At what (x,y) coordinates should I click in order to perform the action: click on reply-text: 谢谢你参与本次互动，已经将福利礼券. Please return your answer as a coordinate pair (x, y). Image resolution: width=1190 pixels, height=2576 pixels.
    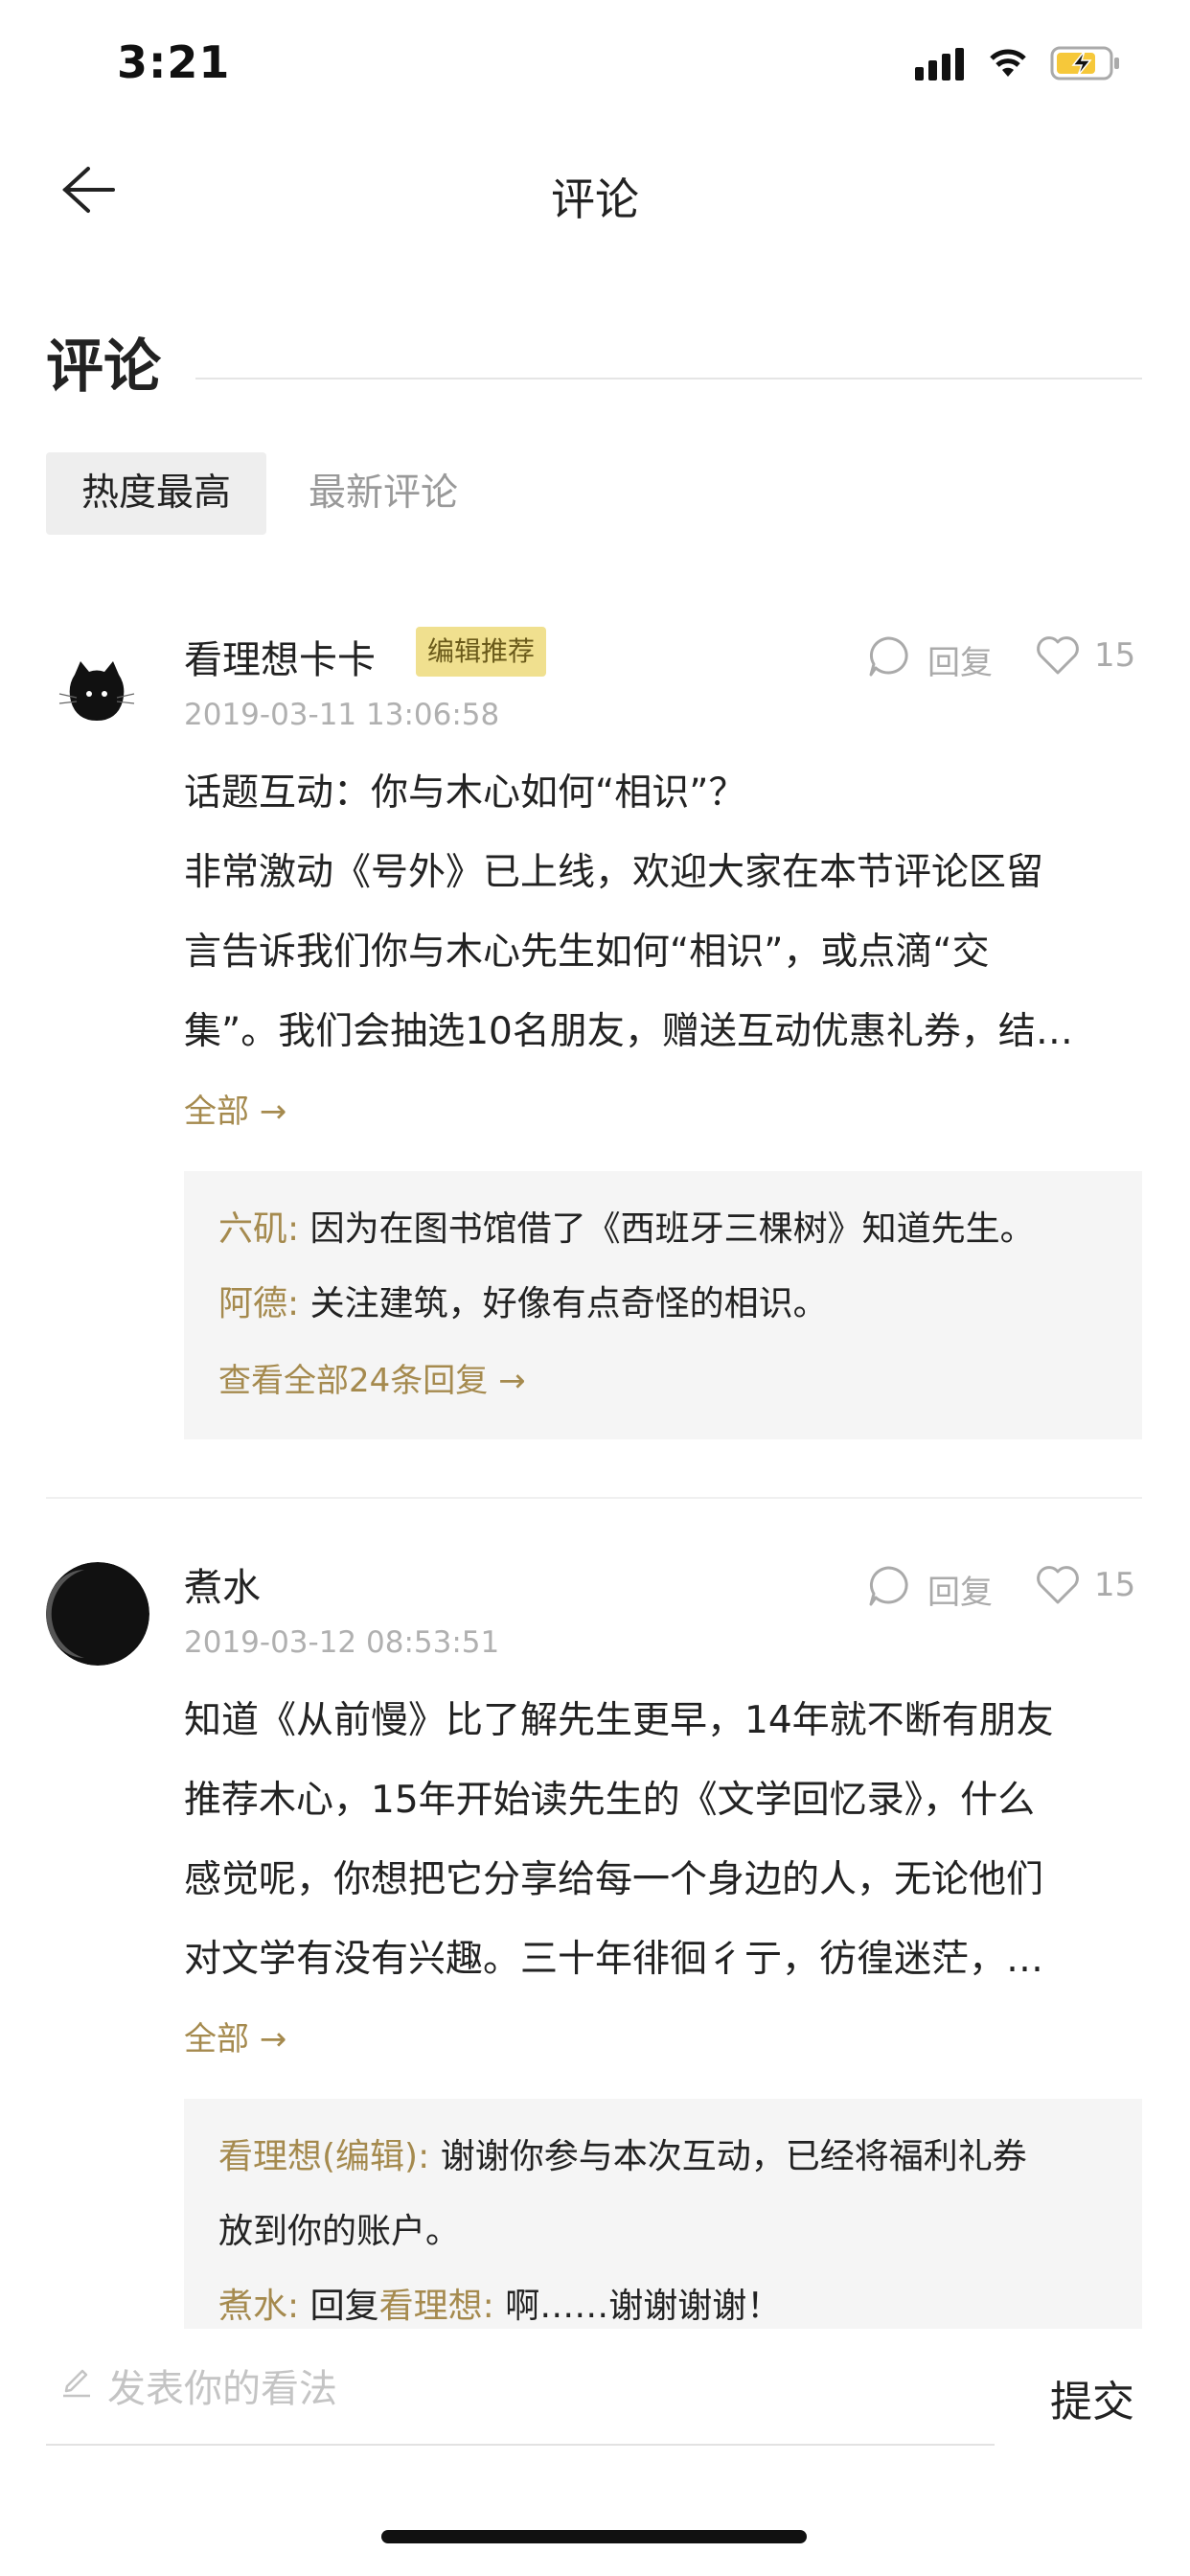
    Looking at the image, I should click on (733, 2156).